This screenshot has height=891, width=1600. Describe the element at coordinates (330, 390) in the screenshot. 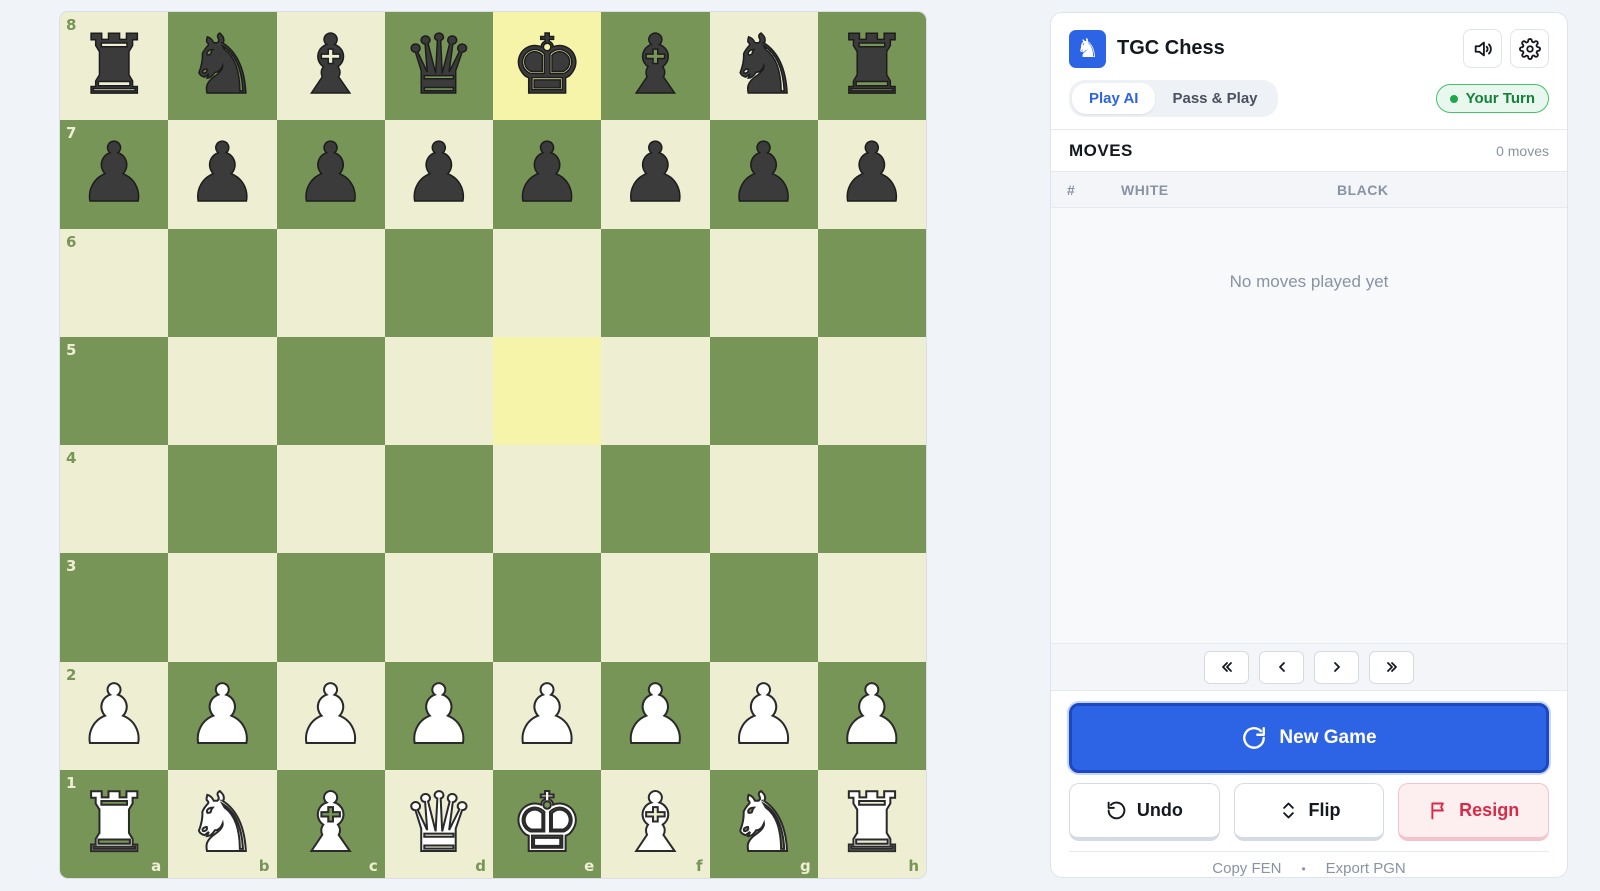

I see `square-c5` at that location.